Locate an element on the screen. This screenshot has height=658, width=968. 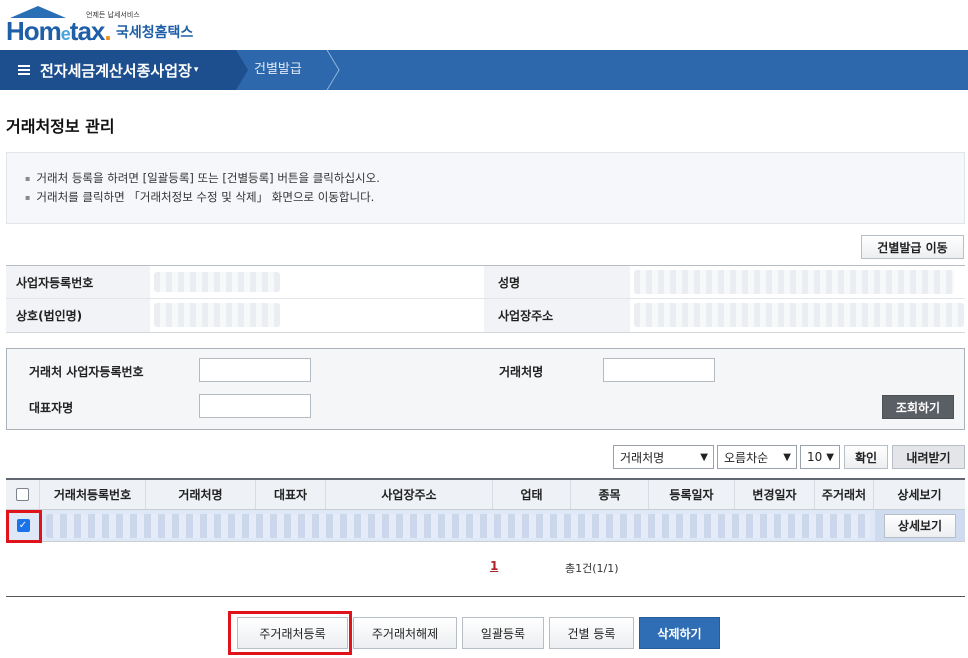
rep-name-label: 대표자명 is located at coordinates (51, 408).